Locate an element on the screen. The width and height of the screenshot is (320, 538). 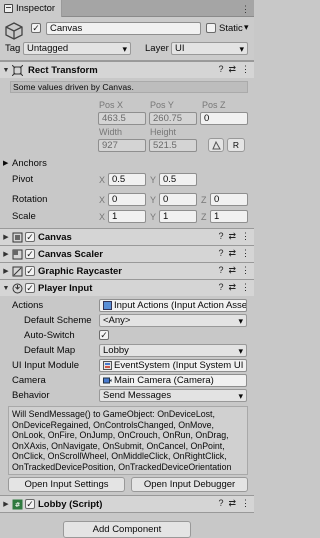
blueprint-mode-button is located at coordinates (216, 145).